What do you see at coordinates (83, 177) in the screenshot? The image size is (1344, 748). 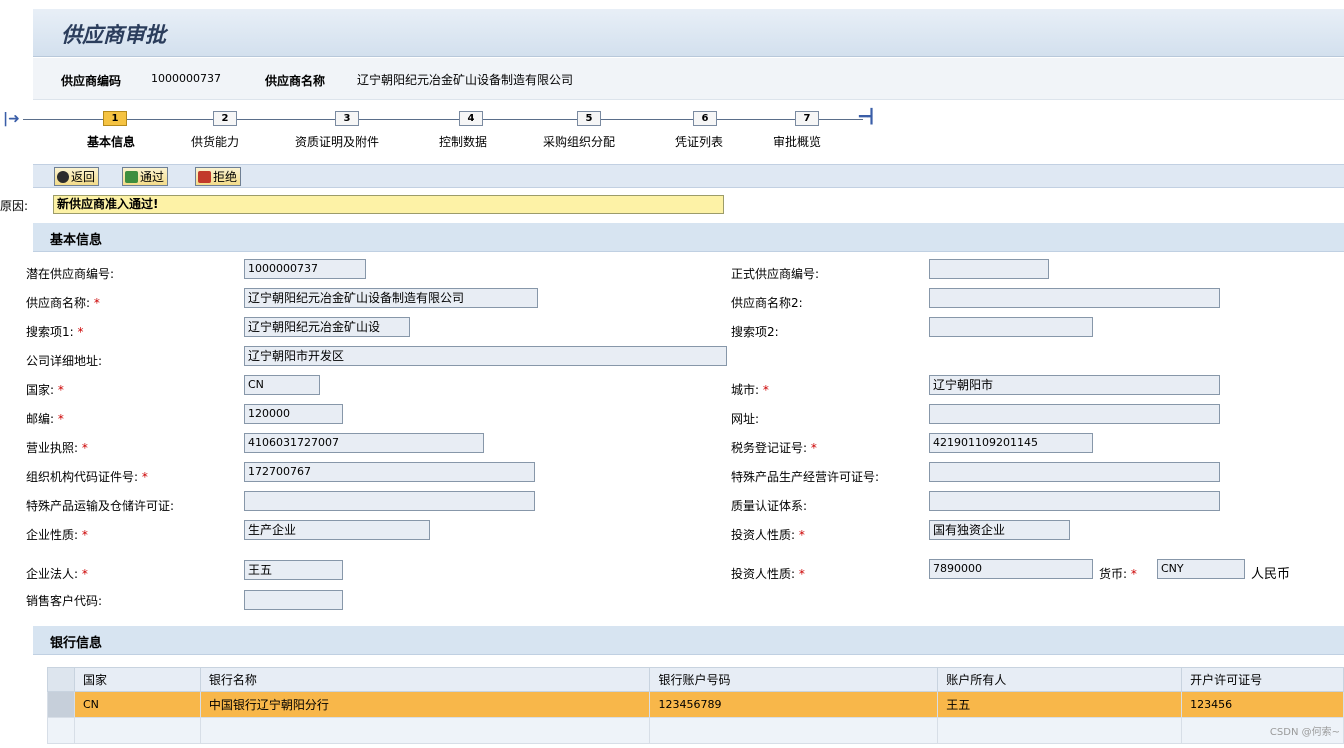 I see `back-button-label: 返回` at bounding box center [83, 177].